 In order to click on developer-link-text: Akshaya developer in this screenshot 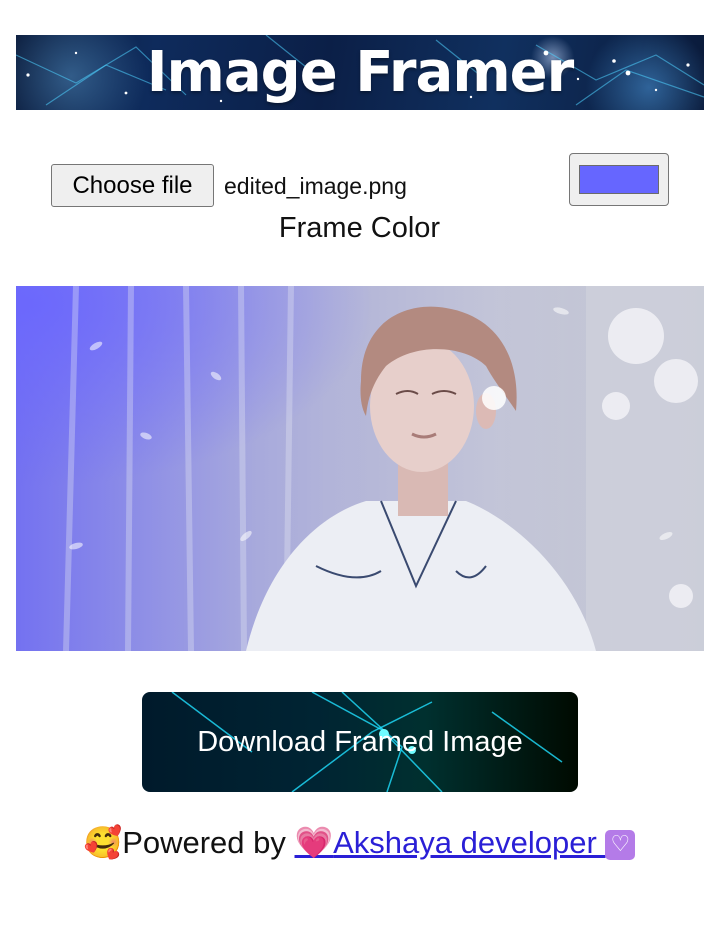, I will do `click(469, 842)`.